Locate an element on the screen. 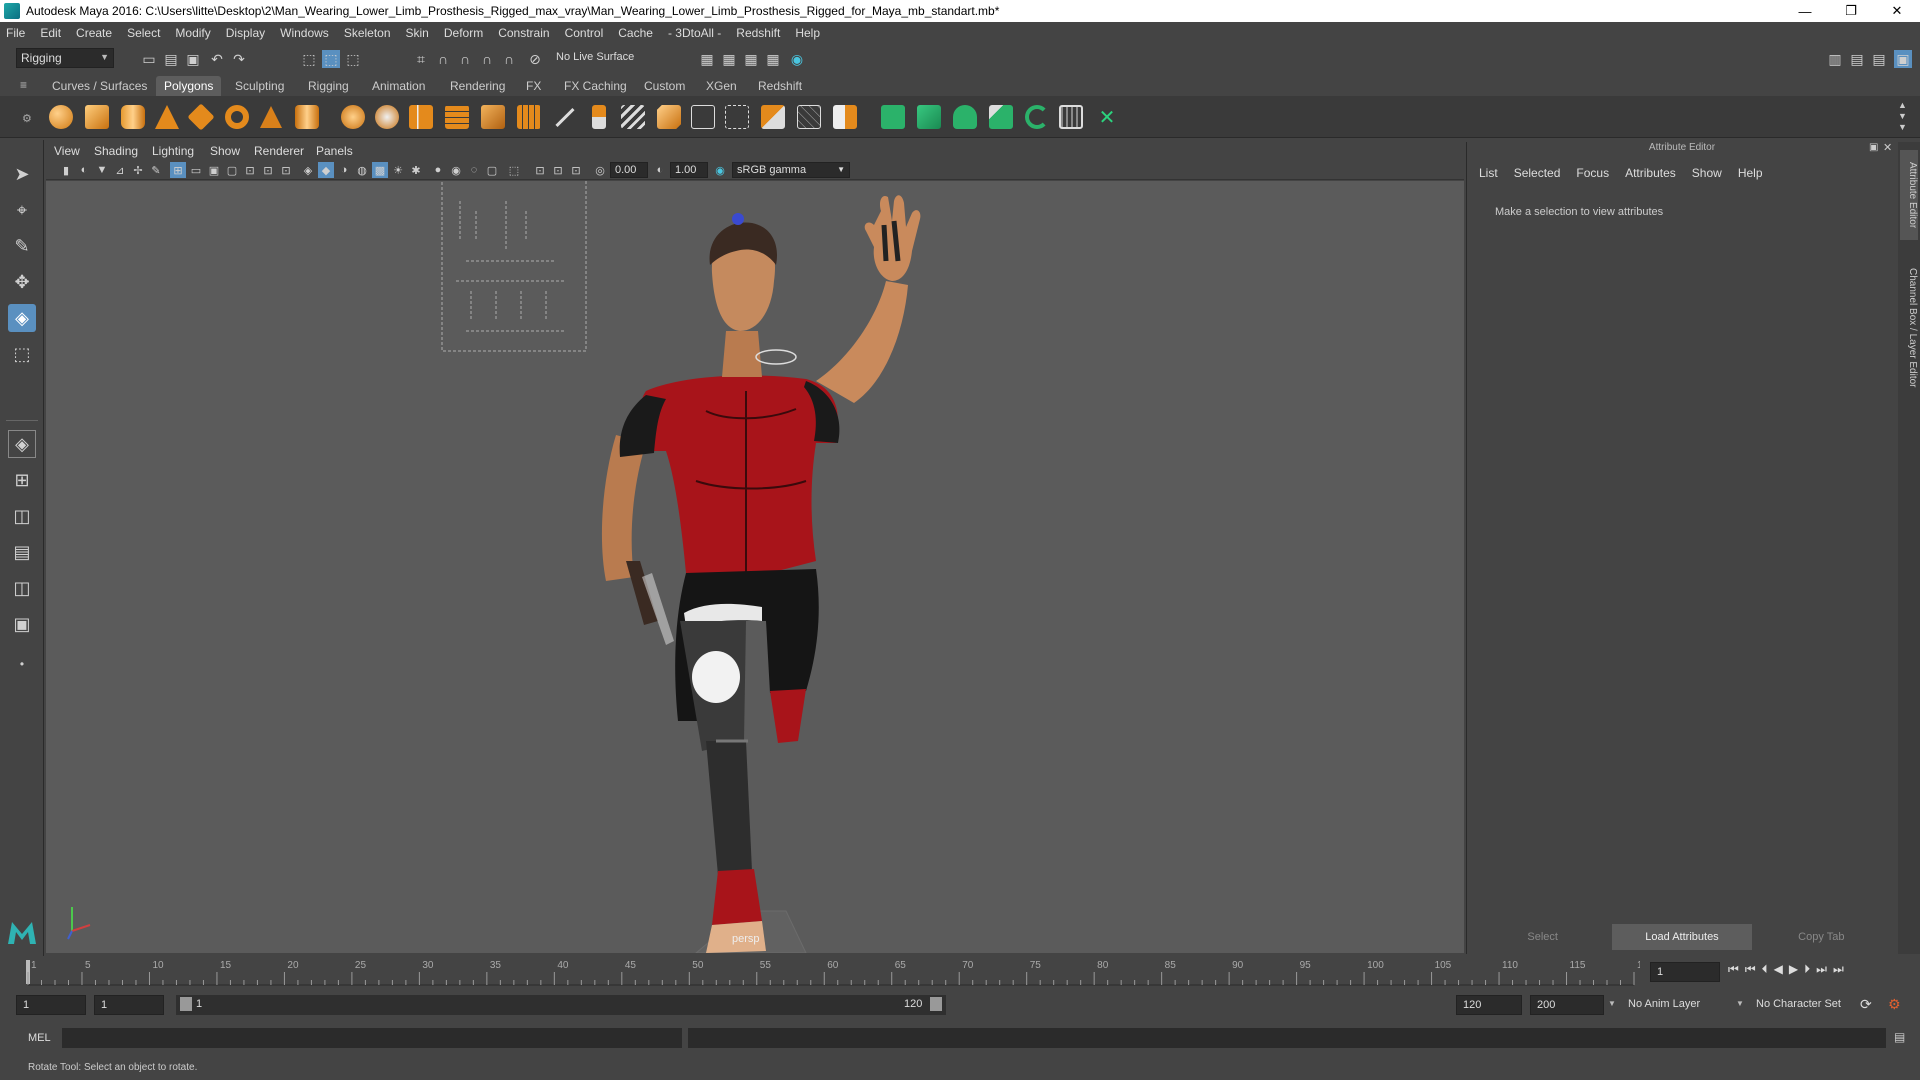 The height and width of the screenshot is (1080, 1920). poly-pipe-icon is located at coordinates (307, 117).